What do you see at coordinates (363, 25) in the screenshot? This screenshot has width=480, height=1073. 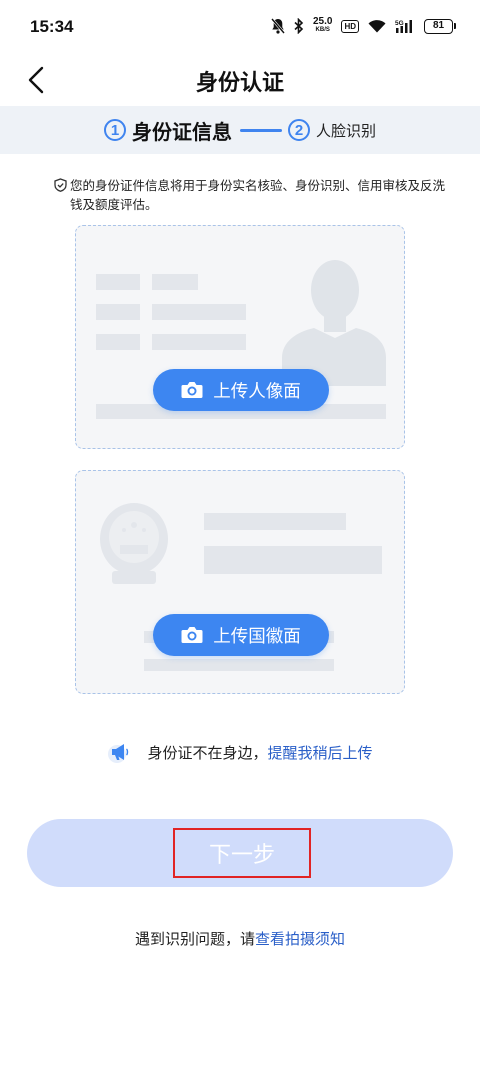 I see `status-icons: 25.0 KB/S HD 5G 81` at bounding box center [363, 25].